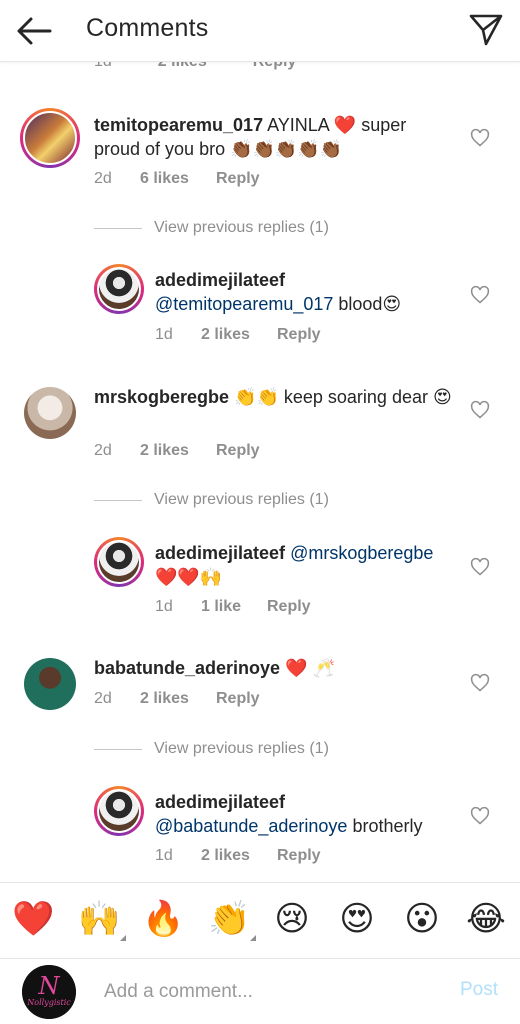 Image resolution: width=520 pixels, height=1024 pixels. Describe the element at coordinates (189, 577) in the screenshot. I see `reply-body: ❤️❤️🙌` at that location.